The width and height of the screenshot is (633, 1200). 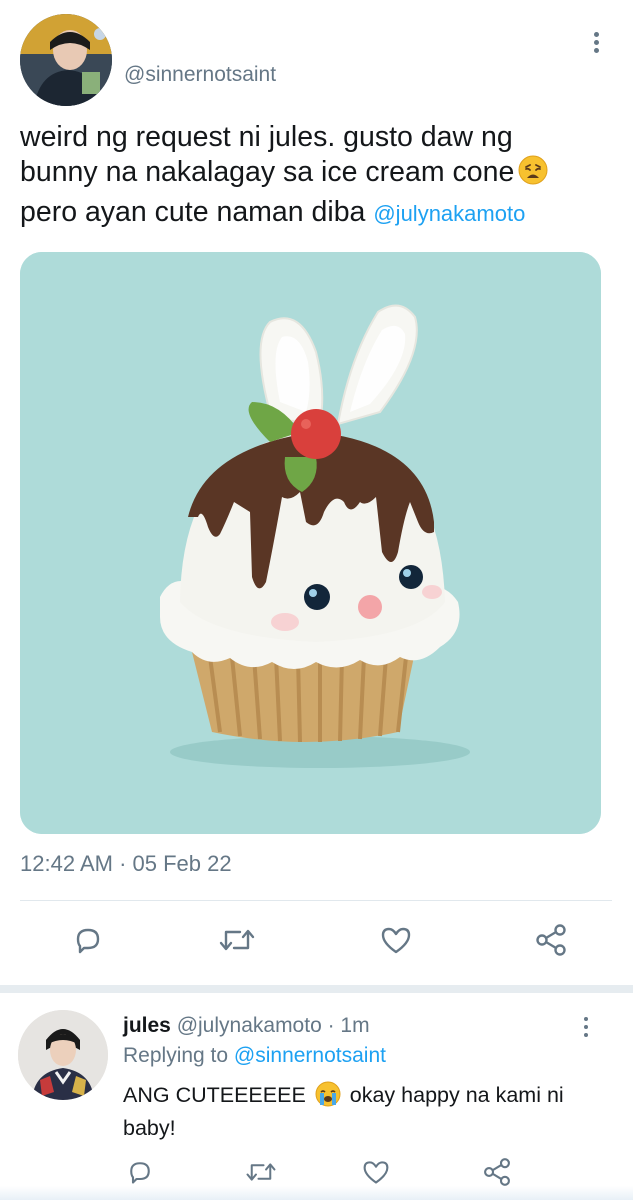 What do you see at coordinates (348, 1025) in the screenshot?
I see `reply-time: · 1m` at bounding box center [348, 1025].